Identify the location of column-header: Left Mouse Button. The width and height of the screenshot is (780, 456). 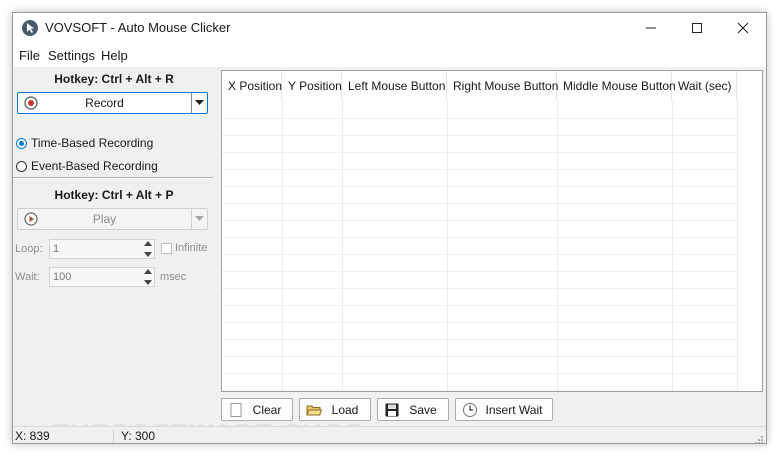
(394, 86).